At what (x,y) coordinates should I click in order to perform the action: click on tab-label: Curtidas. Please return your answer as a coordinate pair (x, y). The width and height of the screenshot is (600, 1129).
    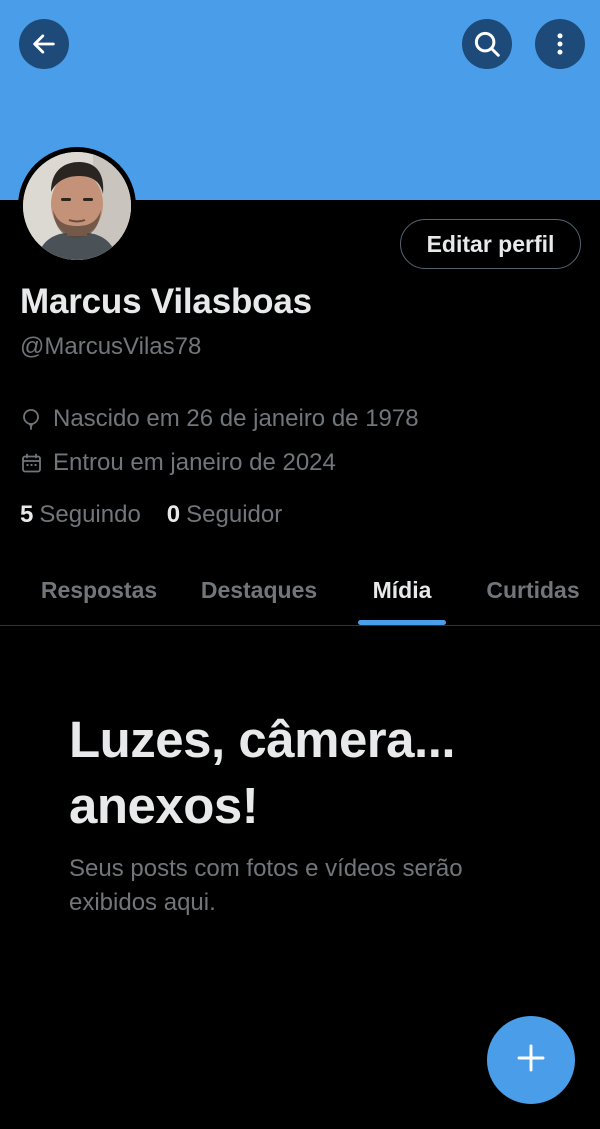
    Looking at the image, I should click on (533, 590).